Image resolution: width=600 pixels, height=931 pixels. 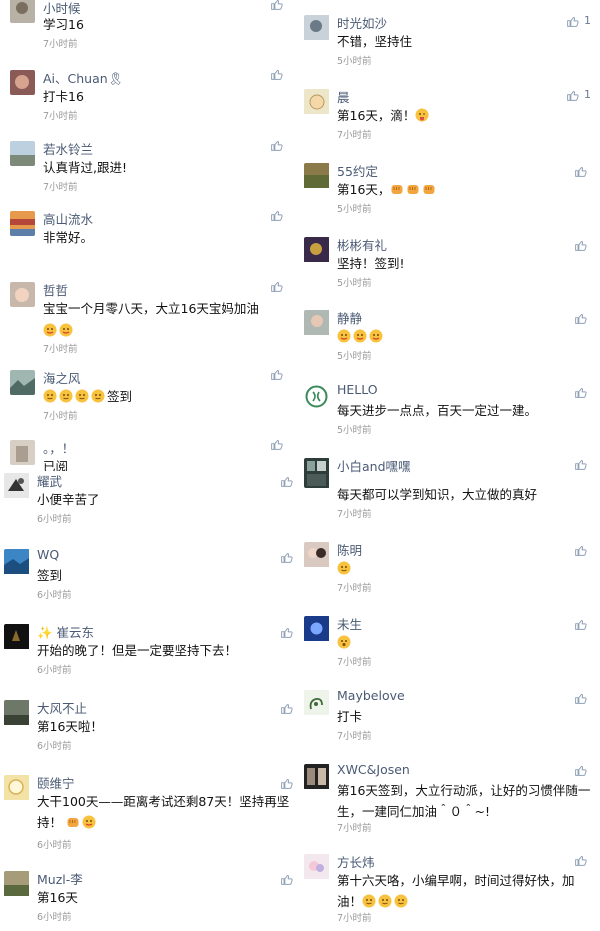 I want to click on commenter-name: Maybelove, so click(x=371, y=695).